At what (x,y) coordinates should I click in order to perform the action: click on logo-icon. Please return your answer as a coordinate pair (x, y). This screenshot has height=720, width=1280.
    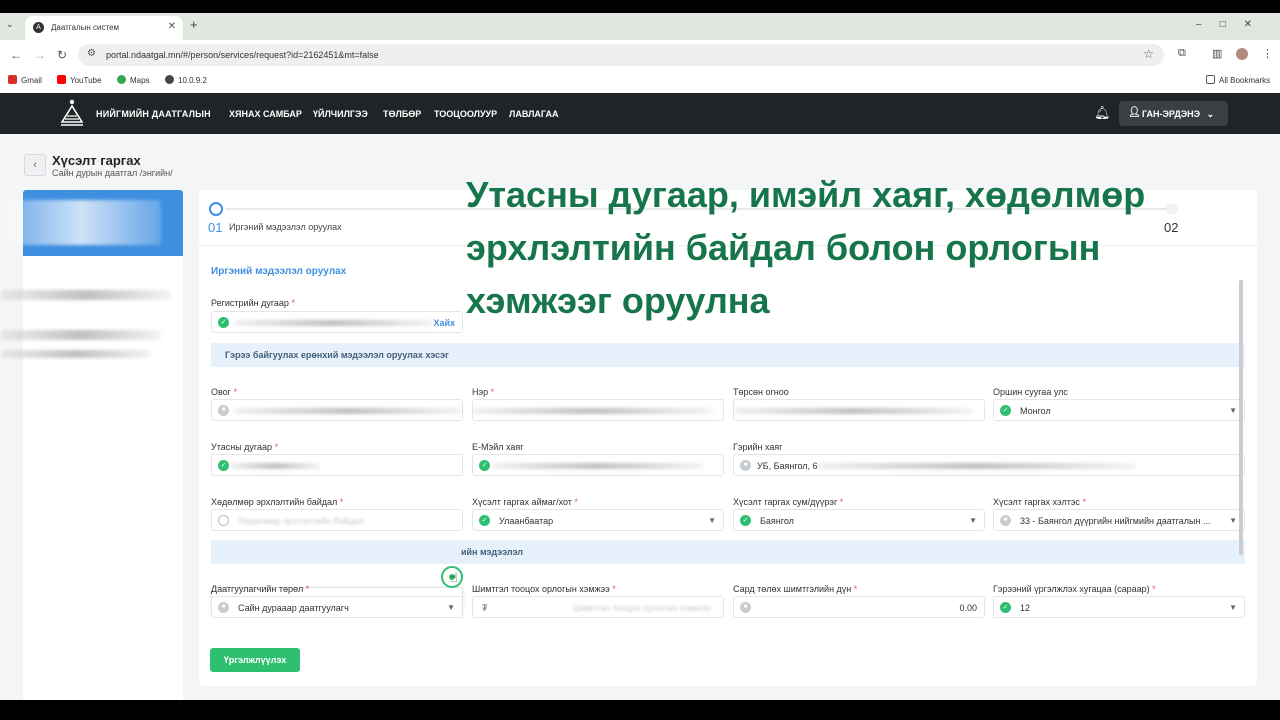
    Looking at the image, I should click on (72, 112).